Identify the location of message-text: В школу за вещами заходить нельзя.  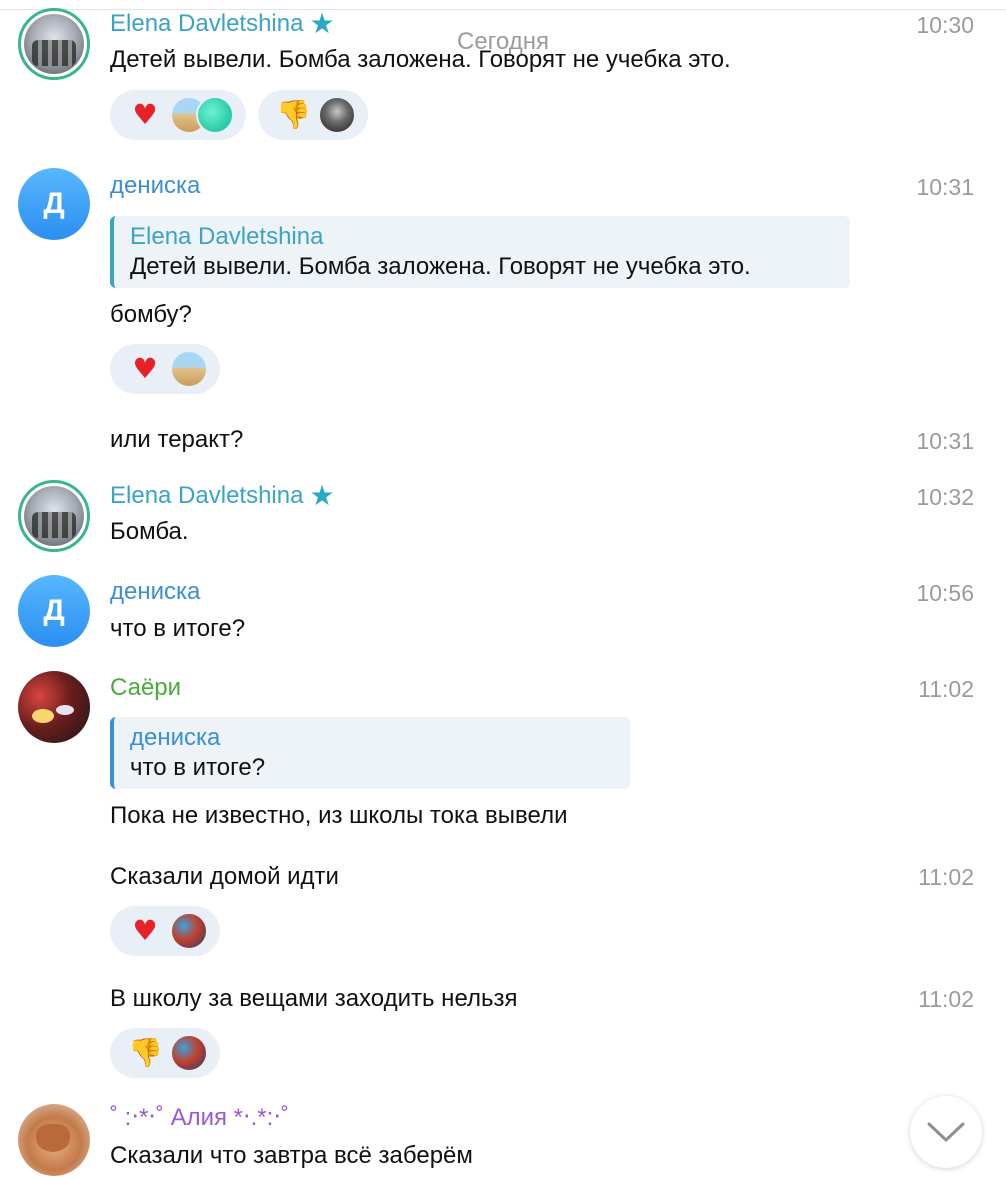
(314, 998).